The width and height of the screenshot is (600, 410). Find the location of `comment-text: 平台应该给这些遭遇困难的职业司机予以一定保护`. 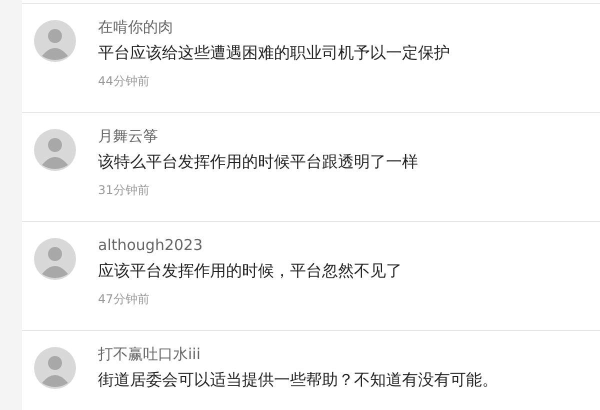

comment-text: 平台应该给这些遭遇困难的职业司机予以一定保护 is located at coordinates (274, 53).